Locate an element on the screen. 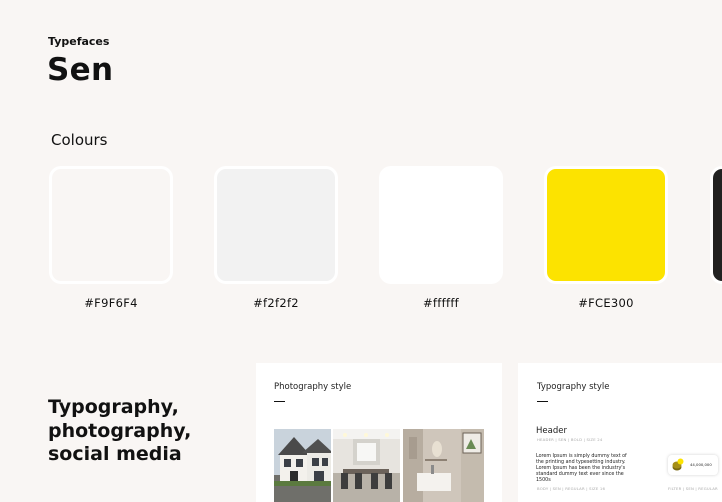 This screenshot has height=502, width=722. dining-interior-image is located at coordinates (366, 465).